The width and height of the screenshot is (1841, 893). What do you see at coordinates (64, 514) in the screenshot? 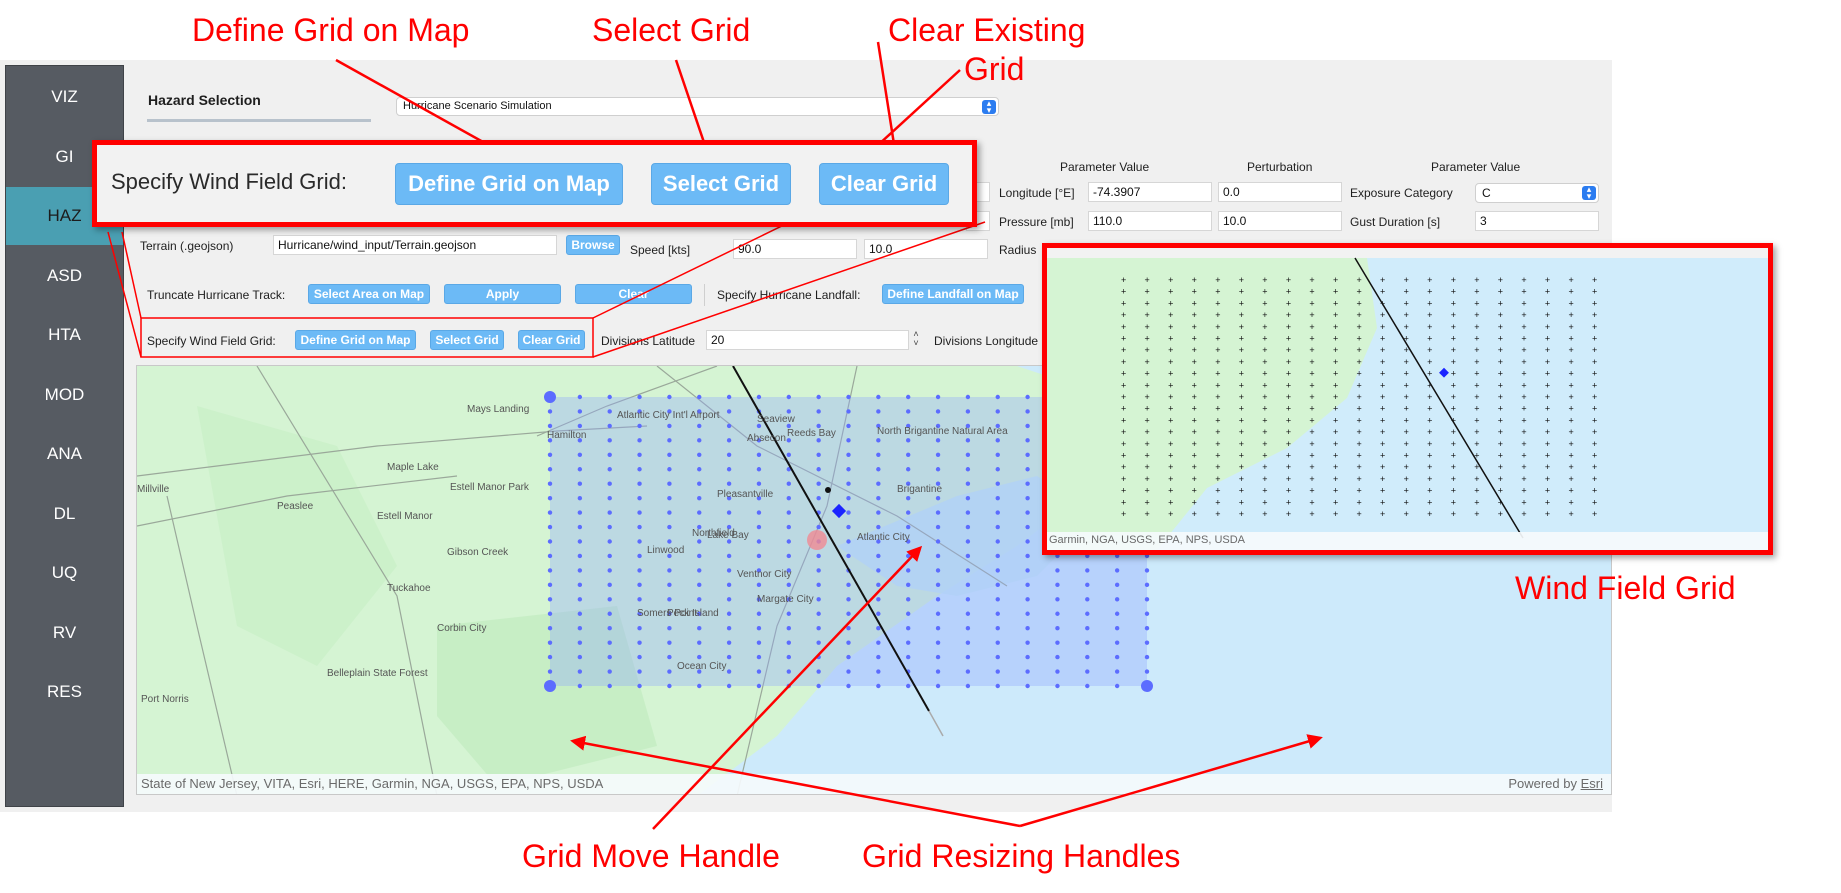
I see `sidebar-item-dl: DL` at bounding box center [64, 514].